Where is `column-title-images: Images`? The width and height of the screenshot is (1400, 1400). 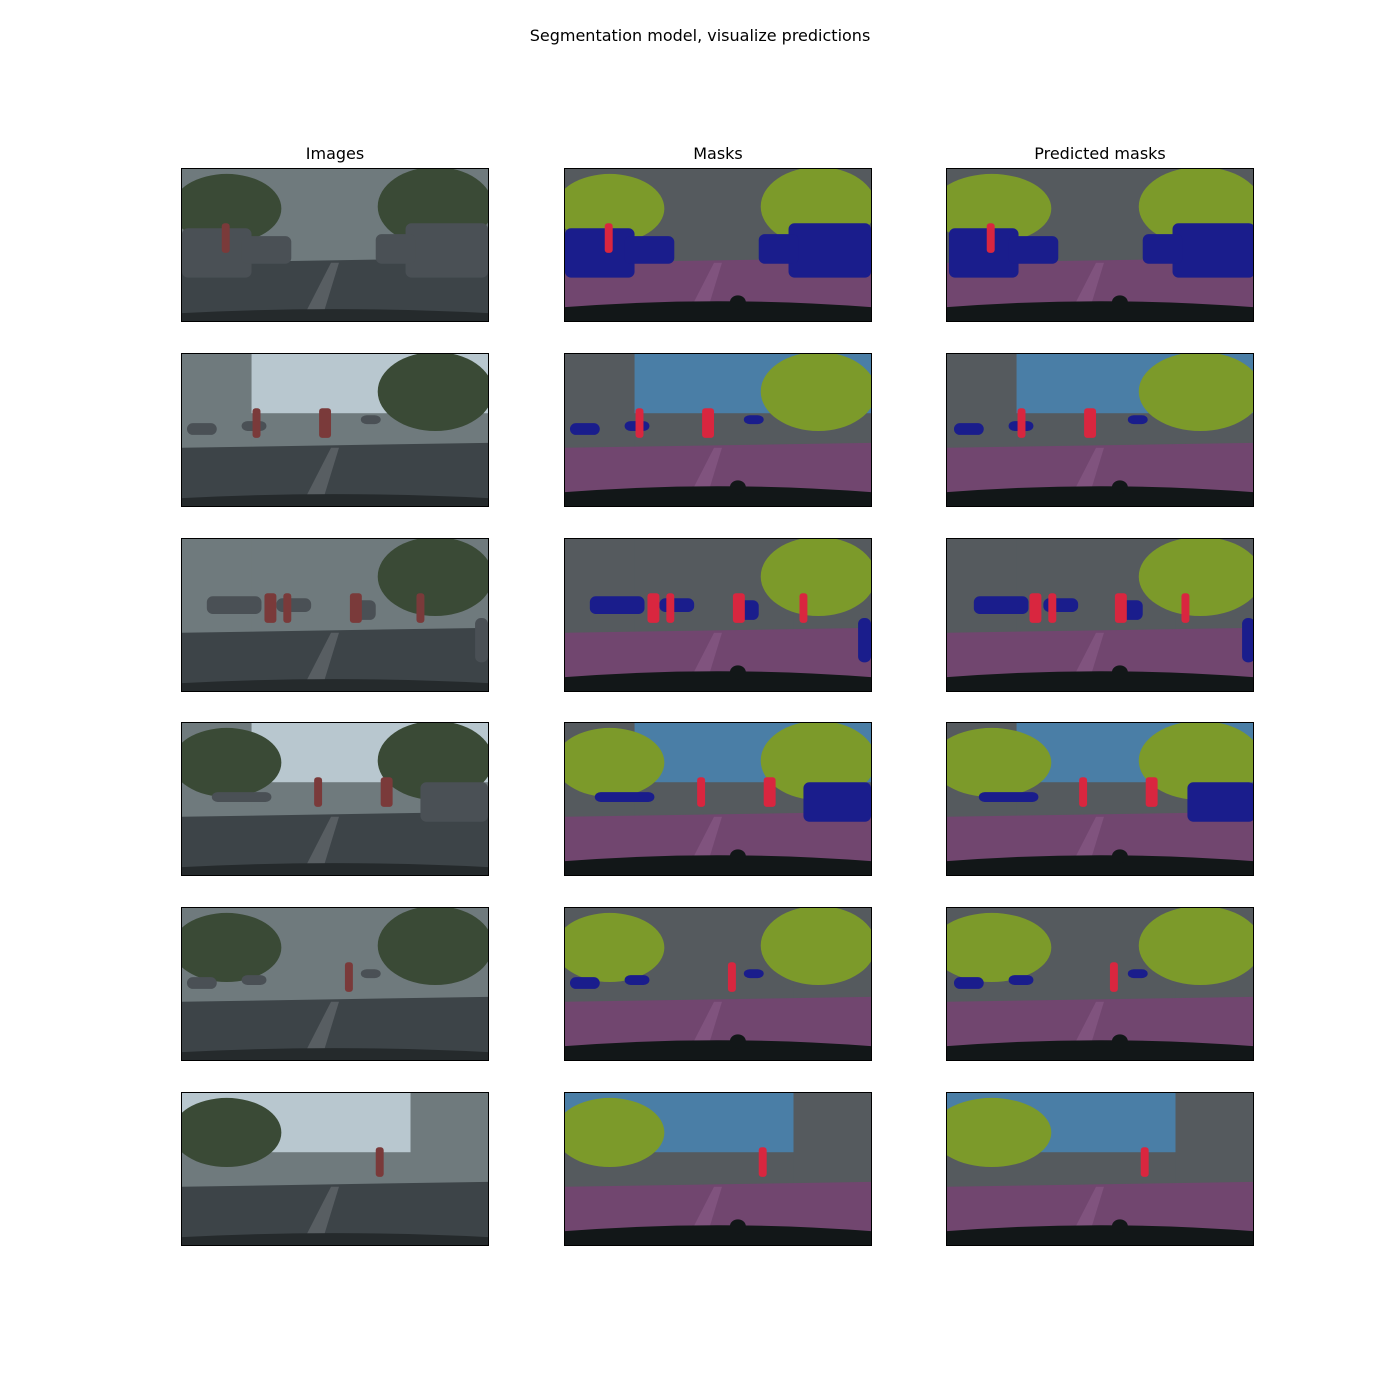
column-title-images: Images is located at coordinates (335, 153).